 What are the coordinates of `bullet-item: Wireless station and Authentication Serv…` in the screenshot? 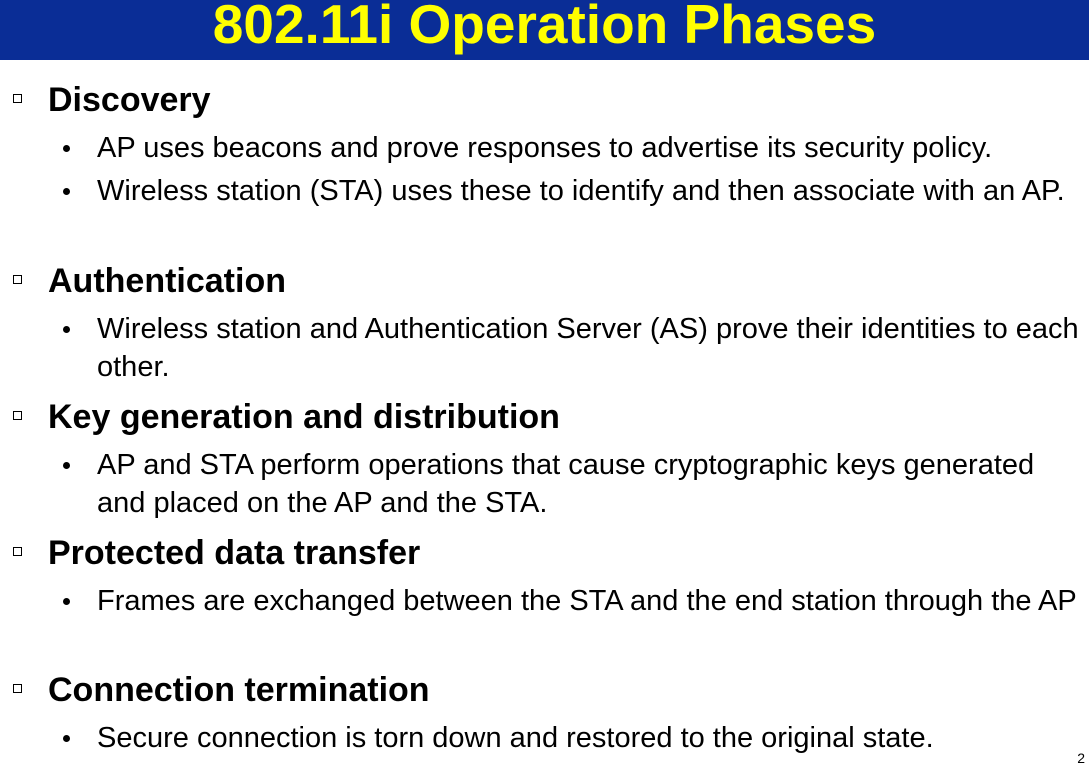 It's located at (544, 348).